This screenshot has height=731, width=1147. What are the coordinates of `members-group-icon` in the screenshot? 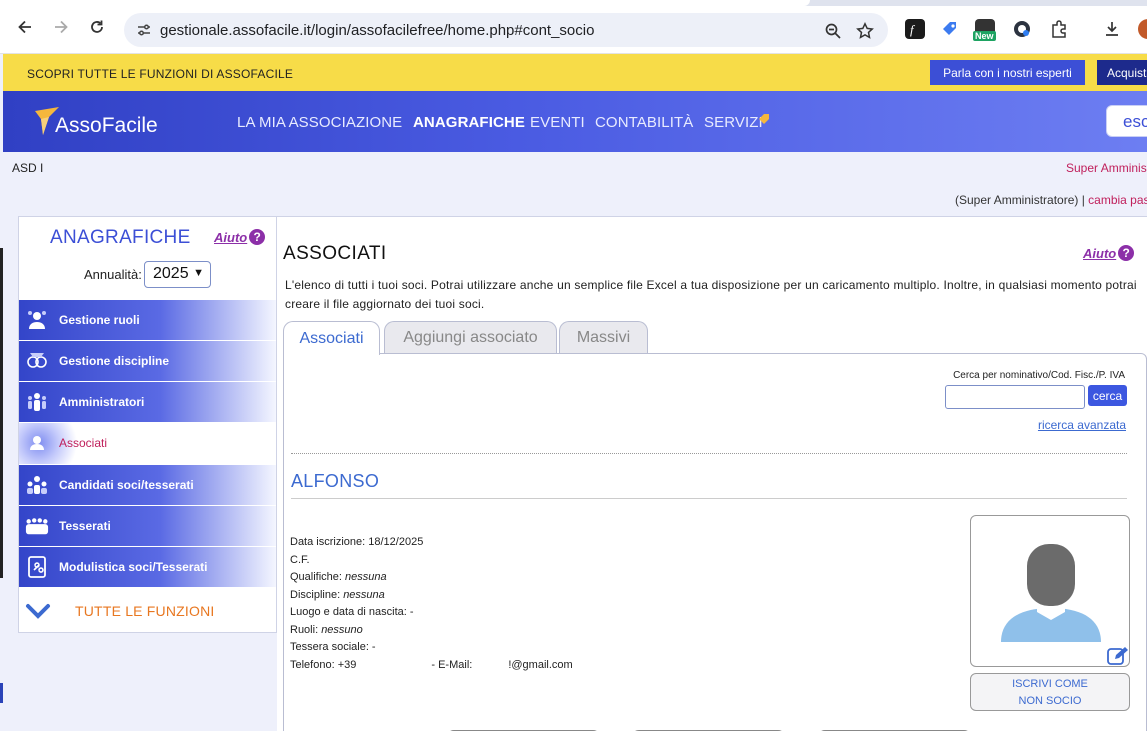 It's located at (37, 526).